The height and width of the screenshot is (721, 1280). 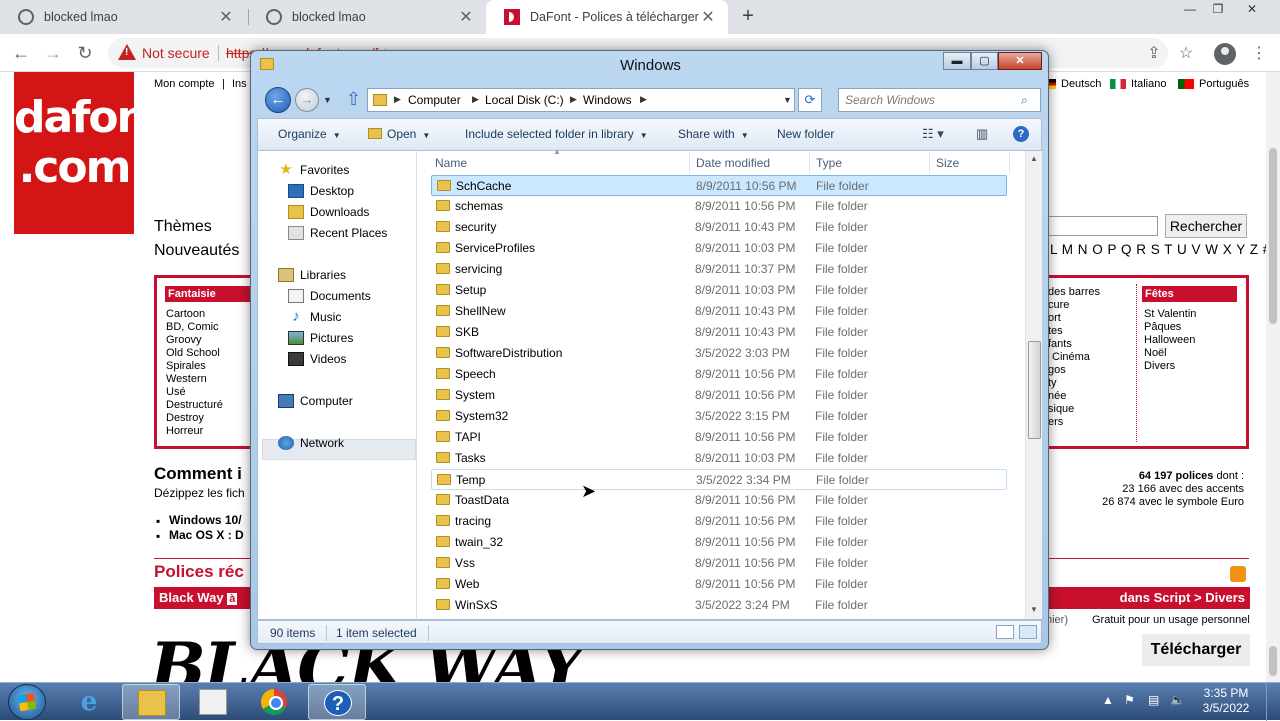 I want to click on lang-deutsch: Deutsch, so click(x=1070, y=84).